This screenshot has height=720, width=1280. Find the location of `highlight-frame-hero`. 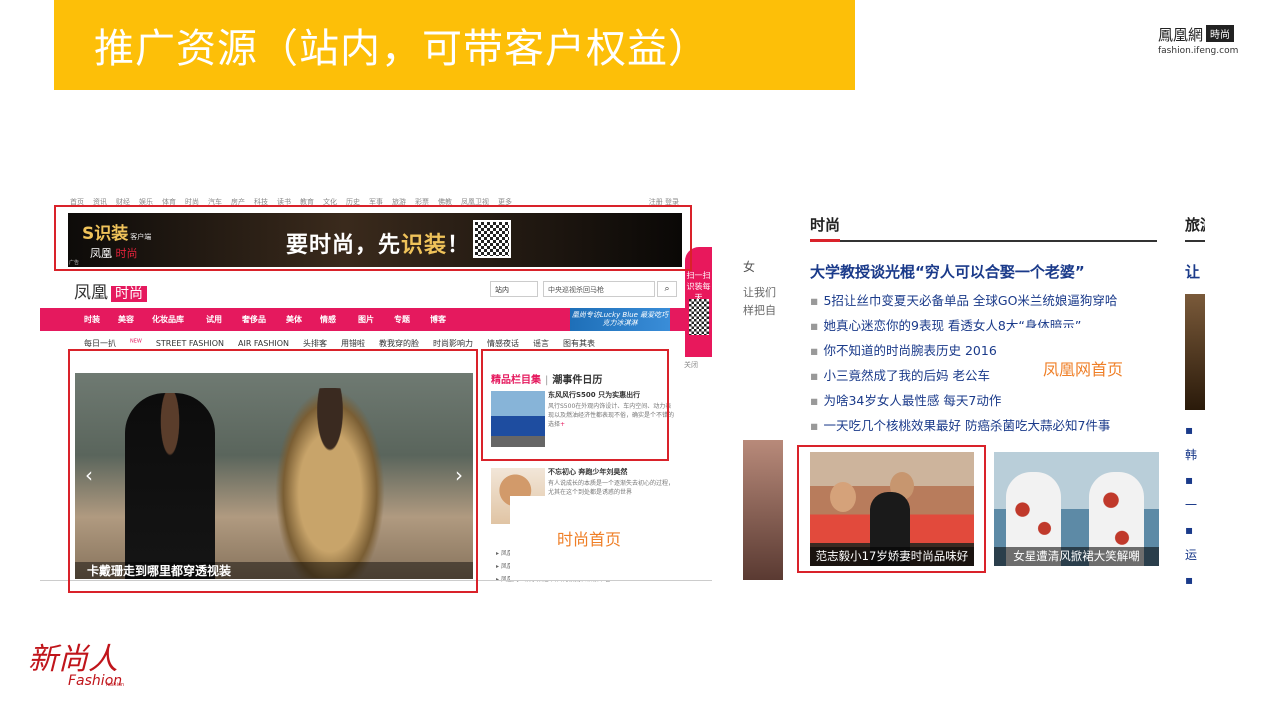

highlight-frame-hero is located at coordinates (273, 471).